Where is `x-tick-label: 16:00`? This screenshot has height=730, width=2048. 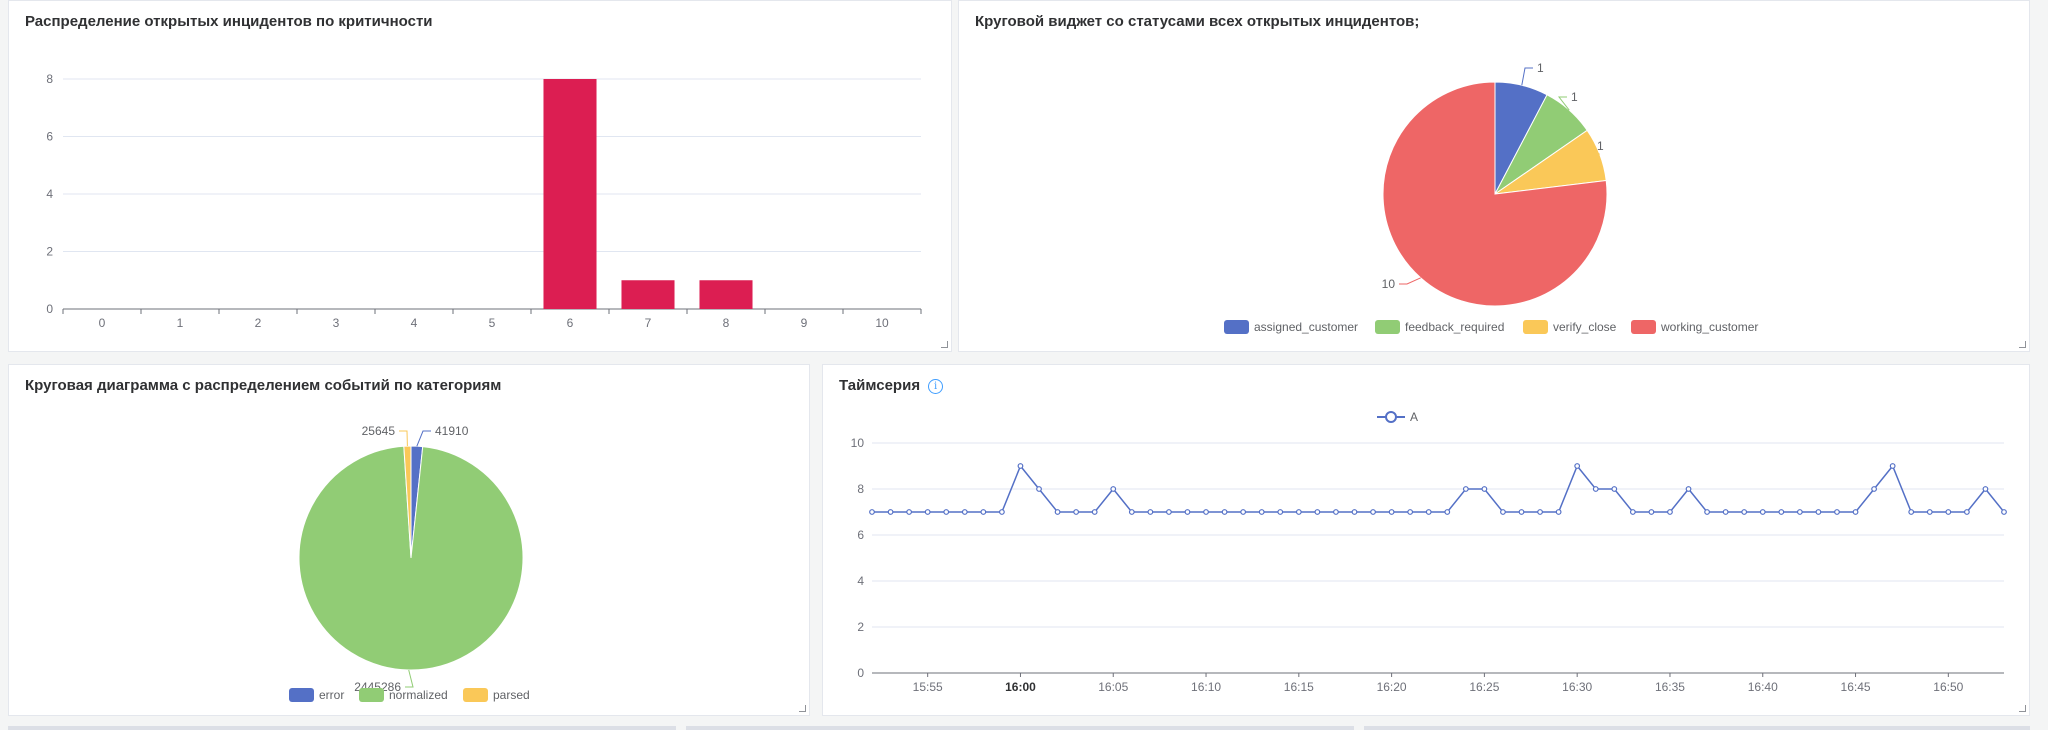
x-tick-label: 16:00 is located at coordinates (1020, 687).